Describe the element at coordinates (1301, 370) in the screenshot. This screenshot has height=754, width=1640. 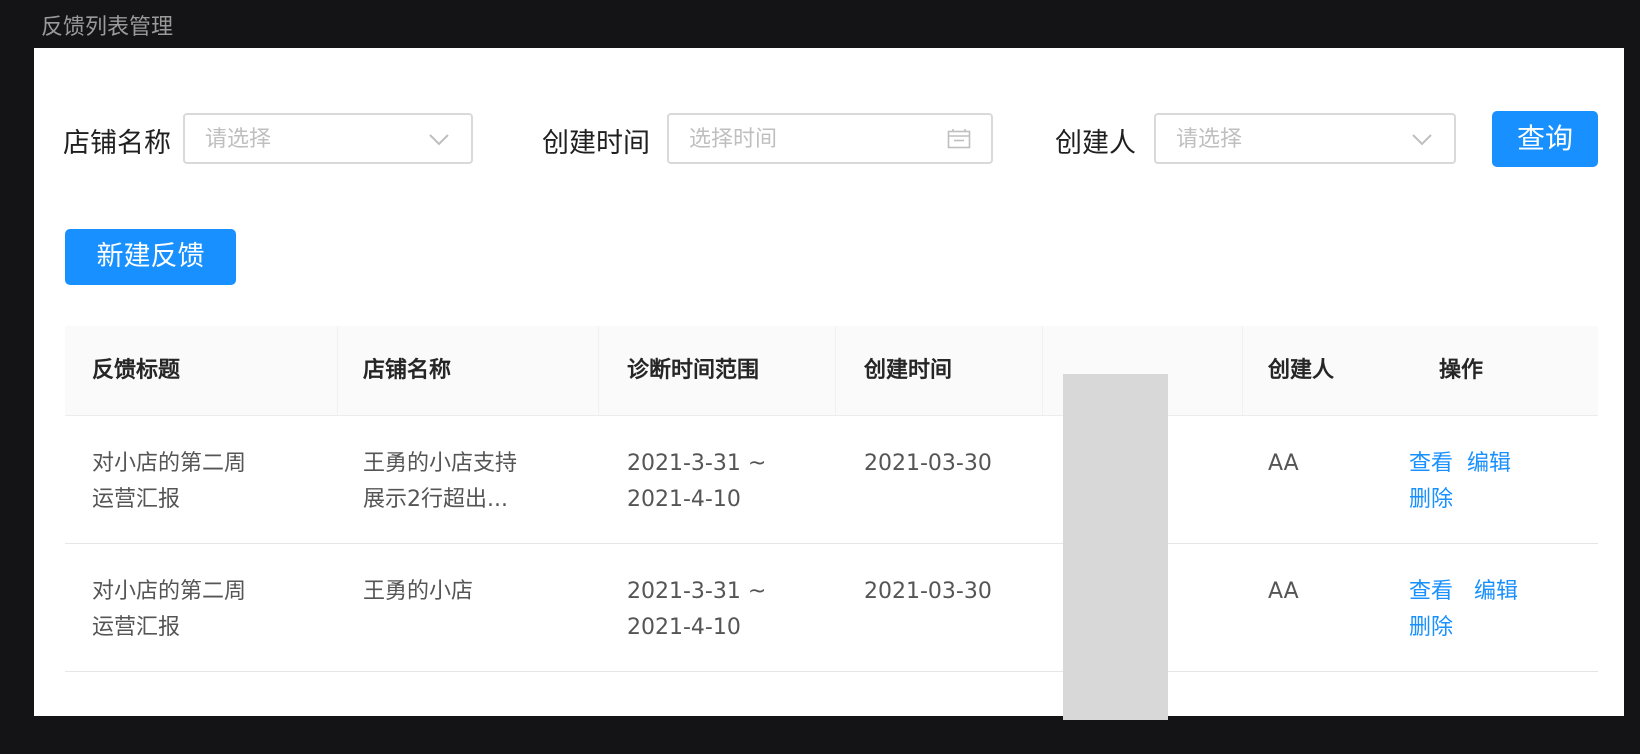
I see `column-header-creator: 创建人` at that location.